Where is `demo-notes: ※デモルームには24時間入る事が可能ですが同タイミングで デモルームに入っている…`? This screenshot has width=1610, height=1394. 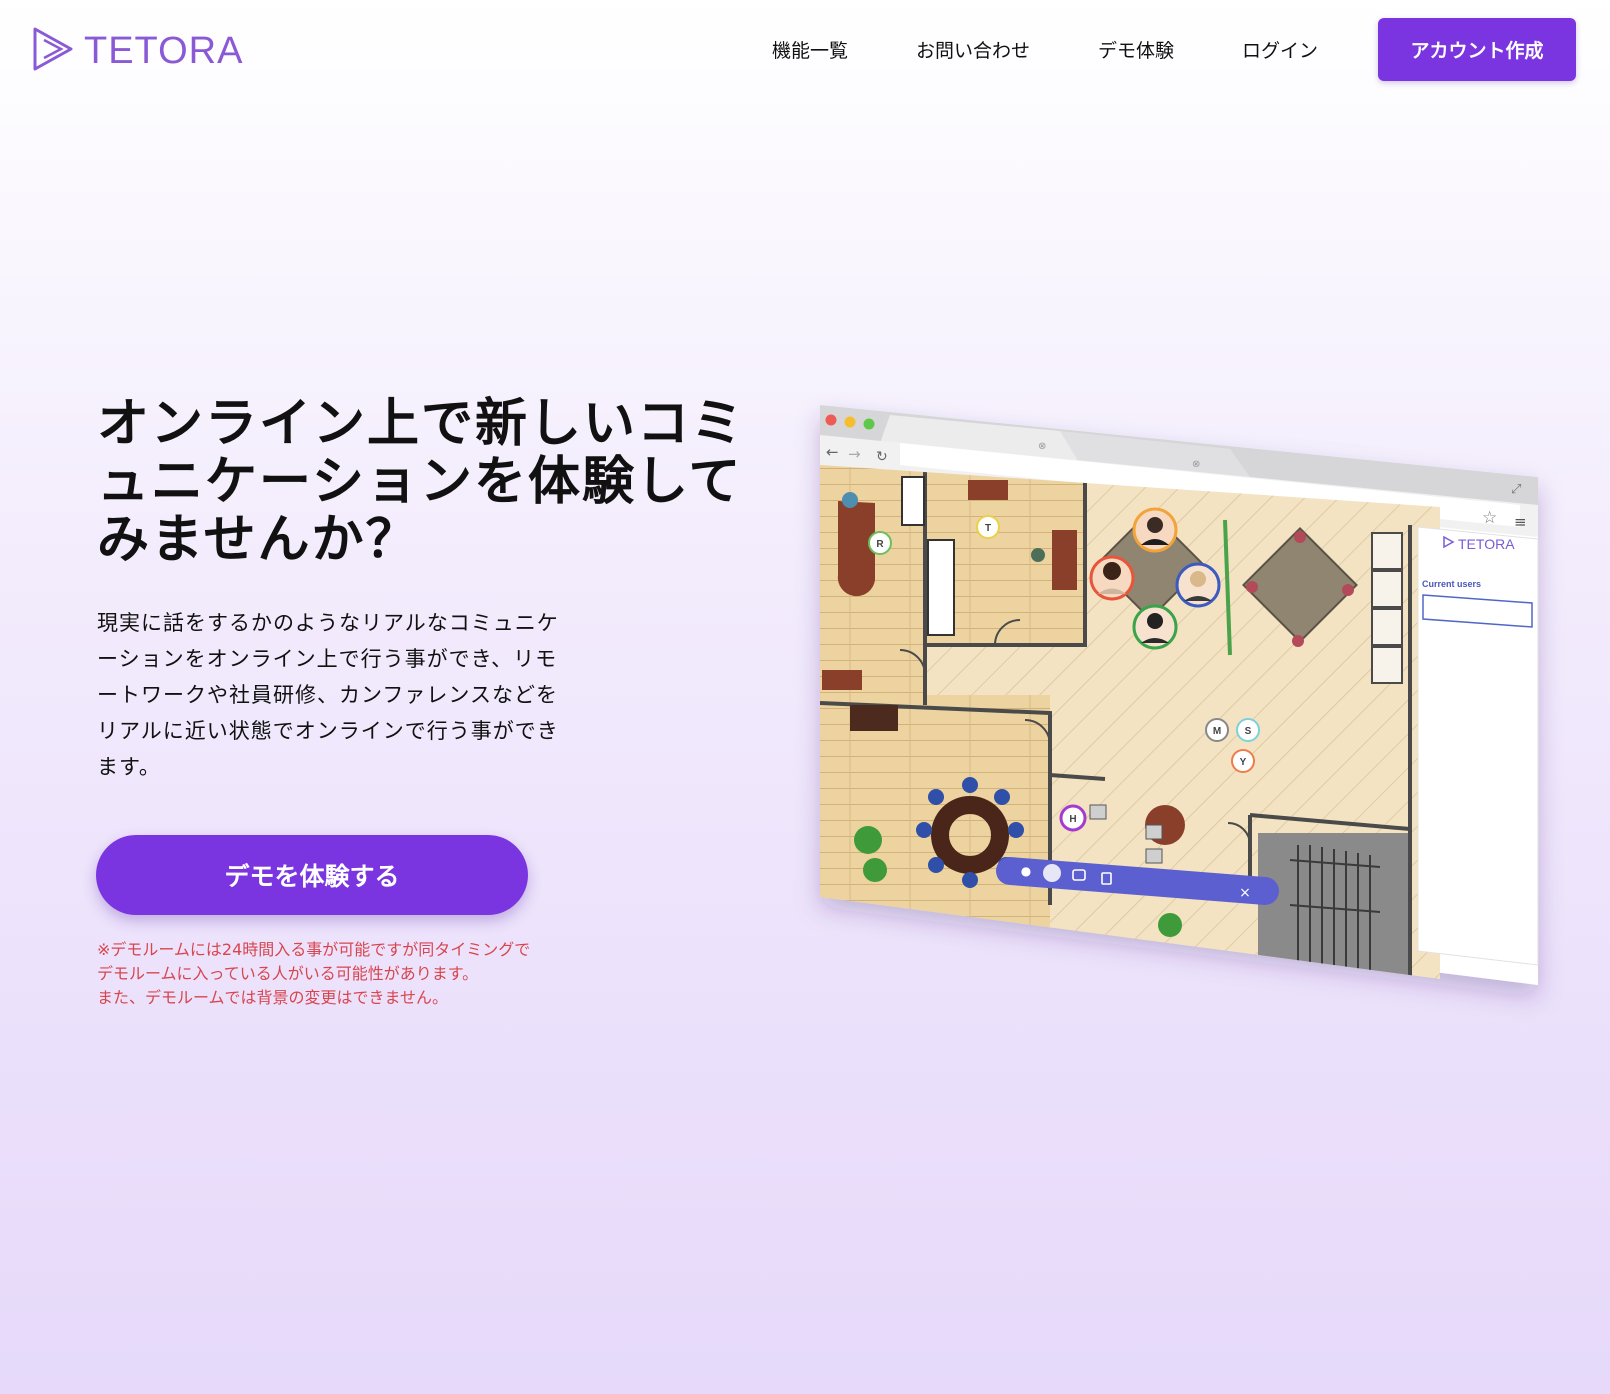 demo-notes: ※デモルームには24時間入る事が可能ですが同タイミングで デモルームに入っている… is located at coordinates (313, 974).